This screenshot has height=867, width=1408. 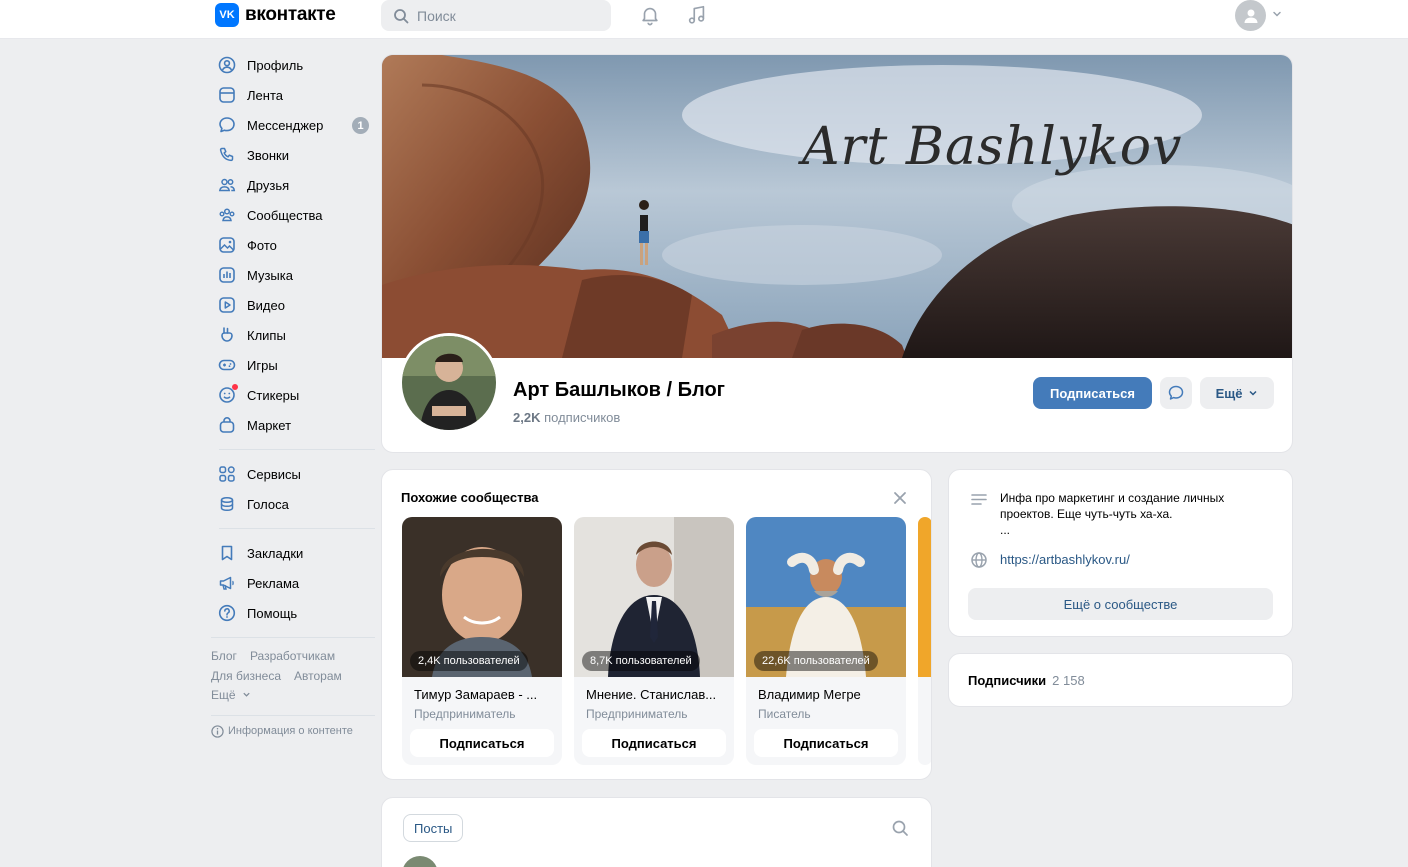 What do you see at coordinates (227, 275) in the screenshot?
I see `music-icon` at bounding box center [227, 275].